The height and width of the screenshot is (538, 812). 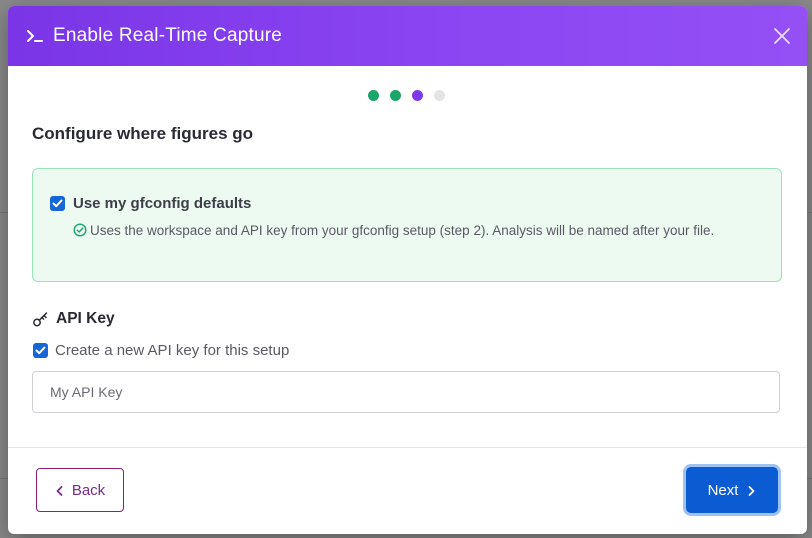 What do you see at coordinates (35, 36) in the screenshot?
I see `terminal-icon` at bounding box center [35, 36].